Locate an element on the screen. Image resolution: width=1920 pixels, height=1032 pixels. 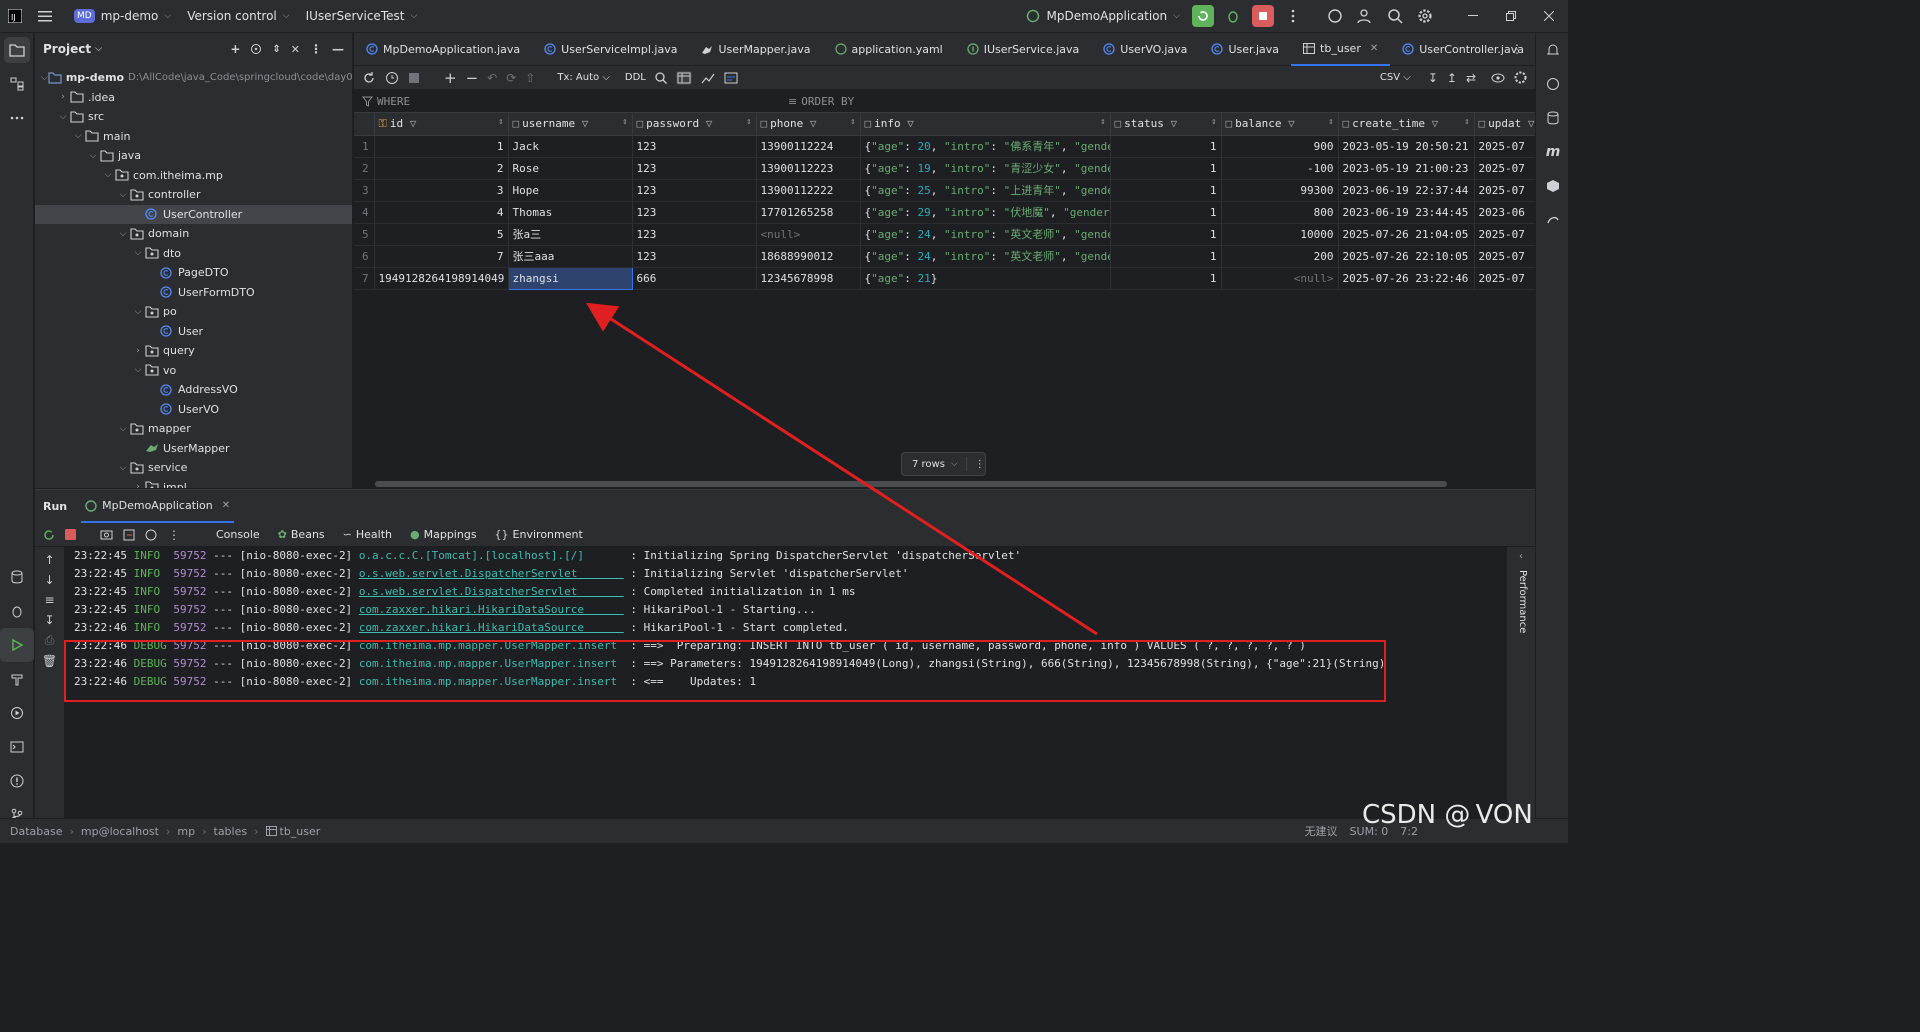
cell-update-time: 2023-06 is located at coordinates (1504, 212).